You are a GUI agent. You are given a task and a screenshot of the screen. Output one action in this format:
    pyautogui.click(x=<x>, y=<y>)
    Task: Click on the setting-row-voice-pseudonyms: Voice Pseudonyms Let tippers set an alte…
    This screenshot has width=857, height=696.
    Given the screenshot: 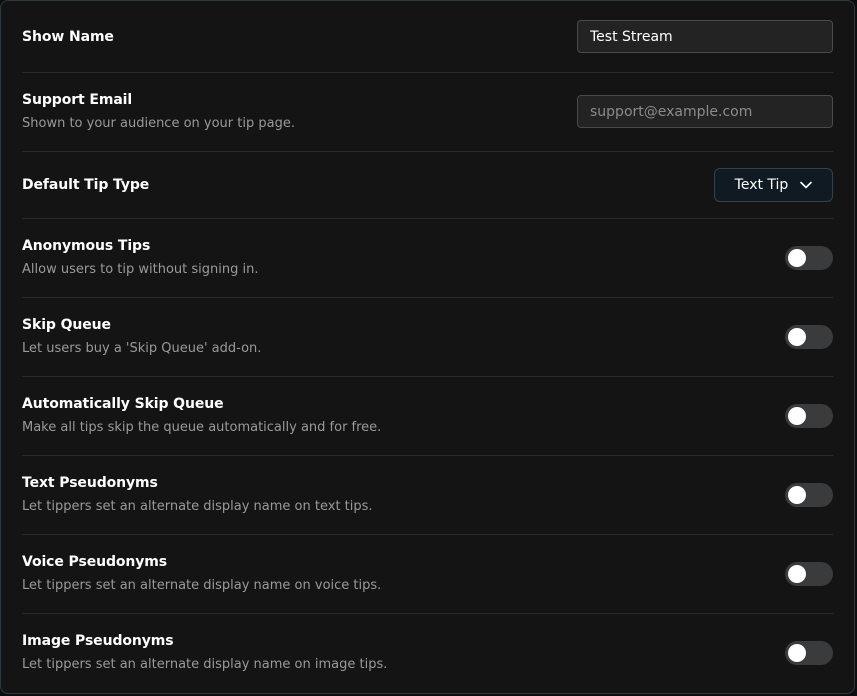 What is the action you would take?
    pyautogui.click(x=427, y=574)
    